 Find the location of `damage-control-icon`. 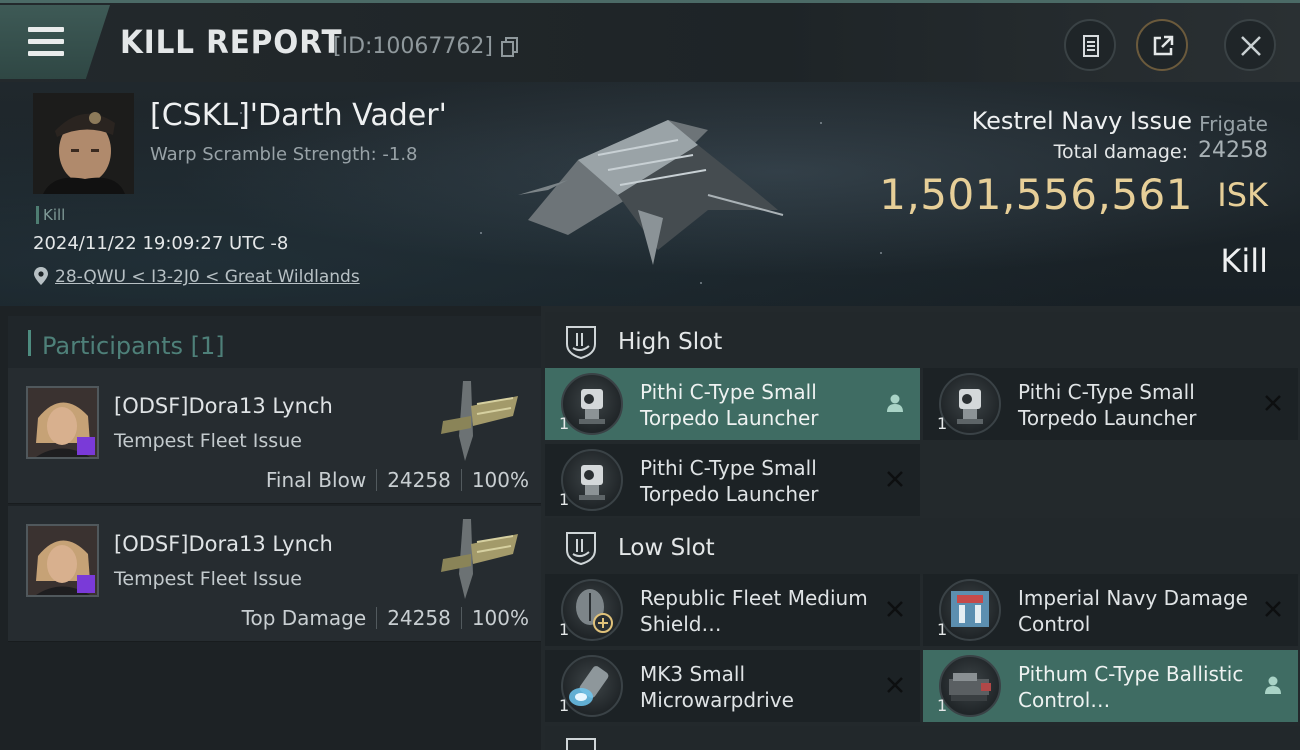

damage-control-icon is located at coordinates (970, 610).